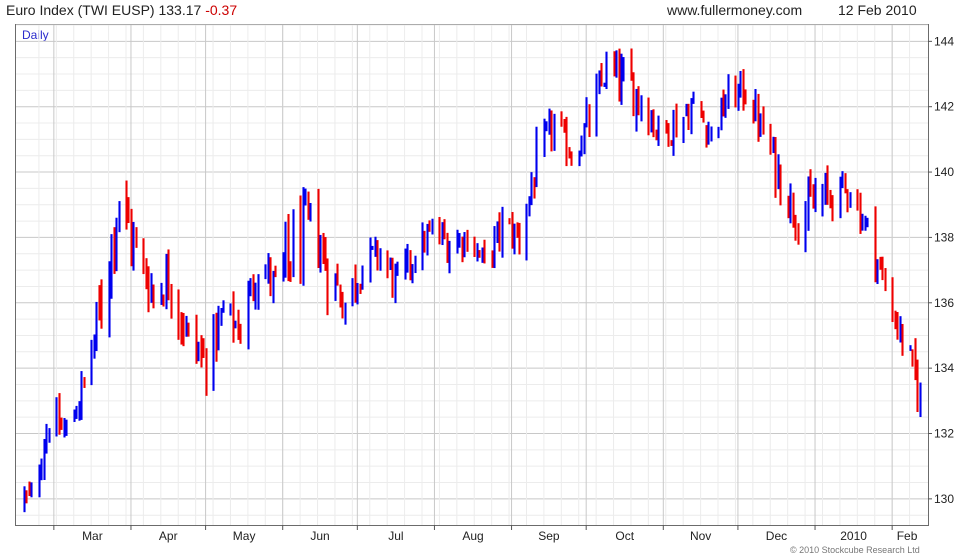 The width and height of the screenshot is (980, 560). What do you see at coordinates (853, 536) in the screenshot?
I see `x-tick-label: 2010` at bounding box center [853, 536].